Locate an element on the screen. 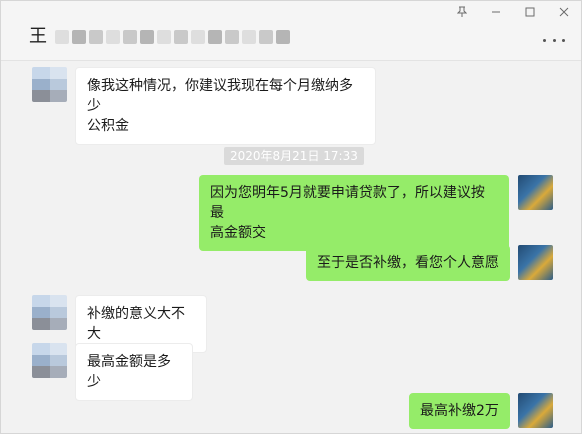 Image resolution: width=582 pixels, height=434 pixels. message-bubble: 因为您明年5月就要申请贷款了，所以建议按最 高金额交 is located at coordinates (354, 213).